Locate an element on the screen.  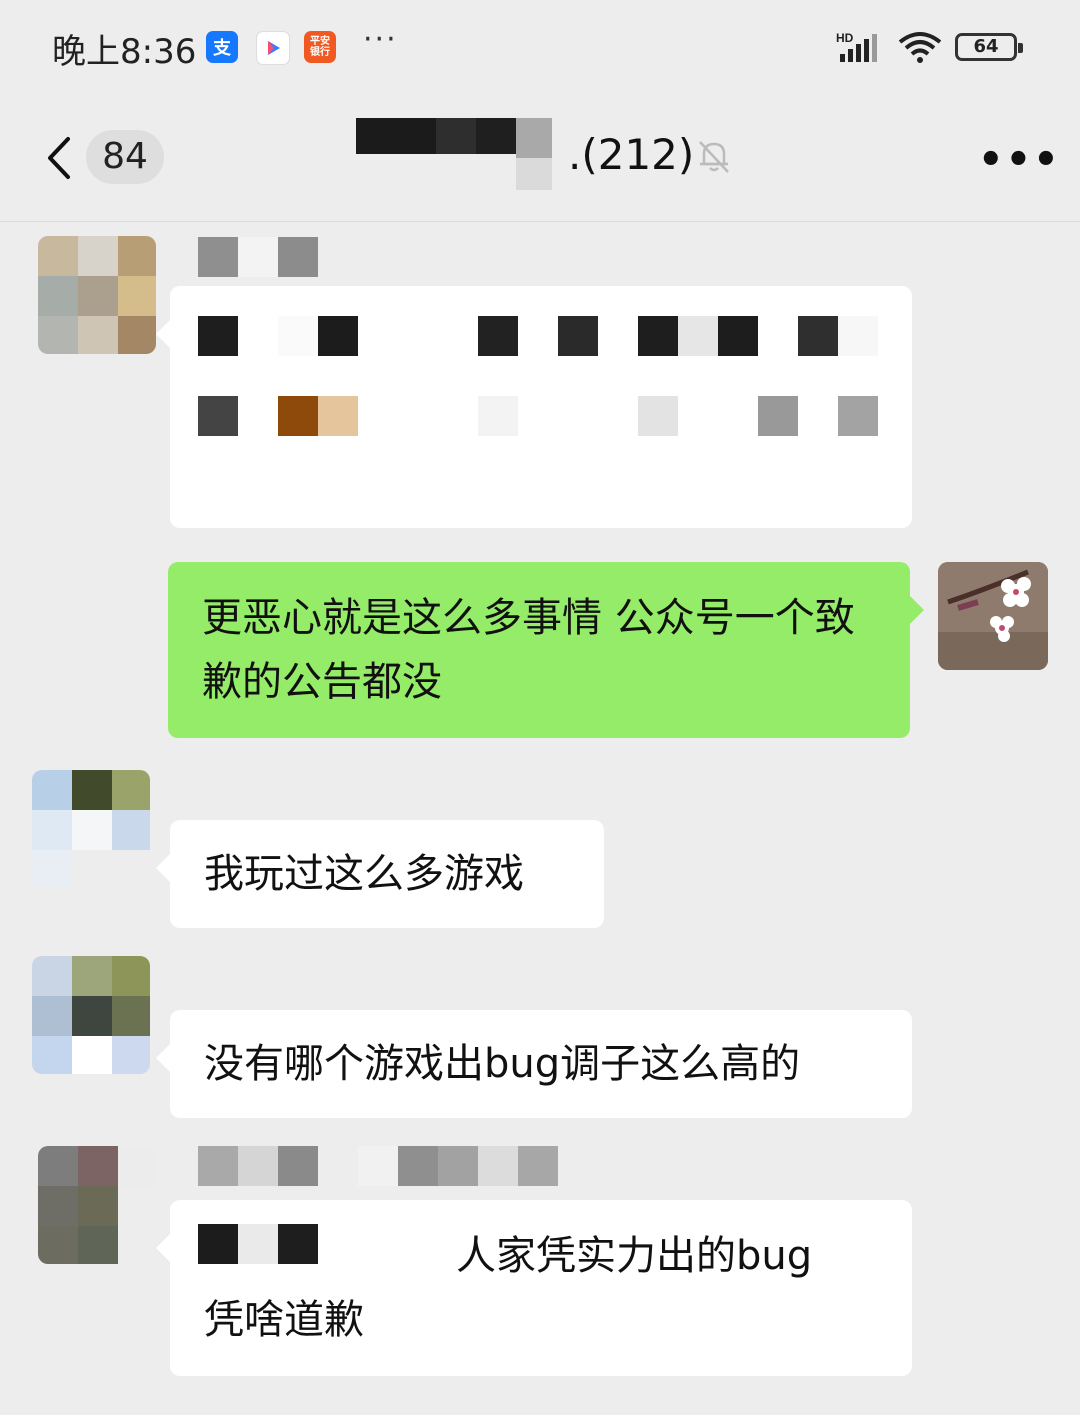
message-text: 没有哪个游戏出bug调子这么高的 is located at coordinates (502, 1064).